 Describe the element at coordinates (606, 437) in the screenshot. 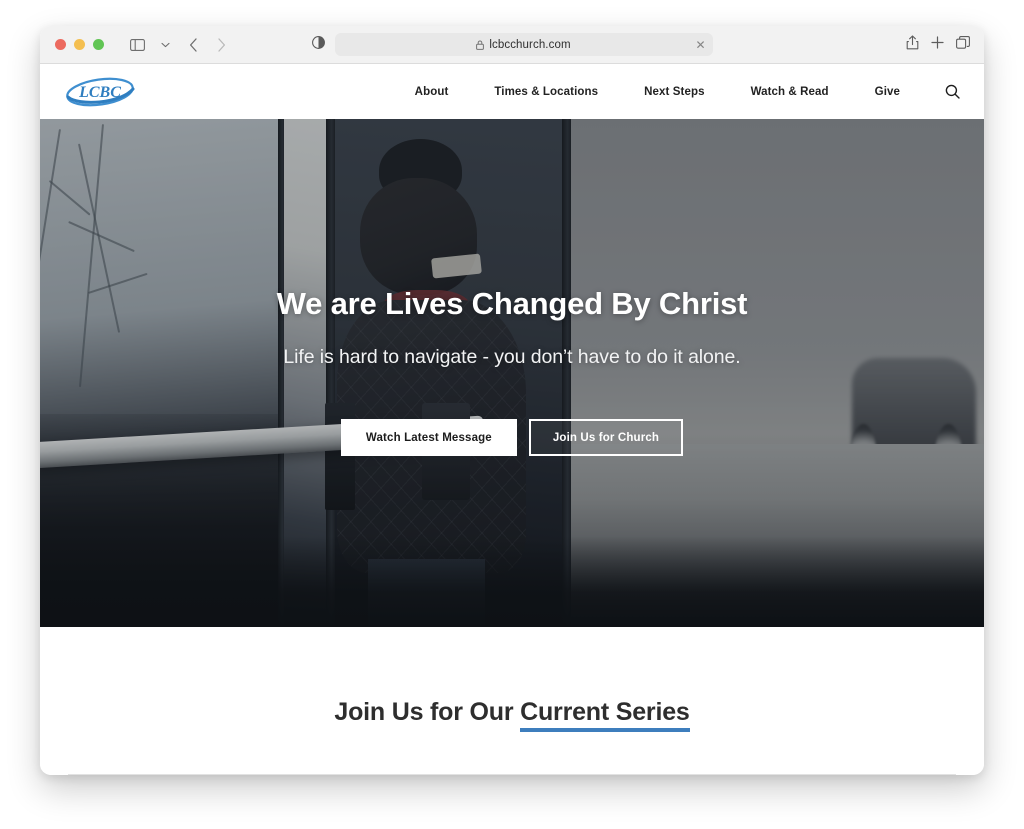

I see `join-us-for-church-button: Join Us for Church` at that location.